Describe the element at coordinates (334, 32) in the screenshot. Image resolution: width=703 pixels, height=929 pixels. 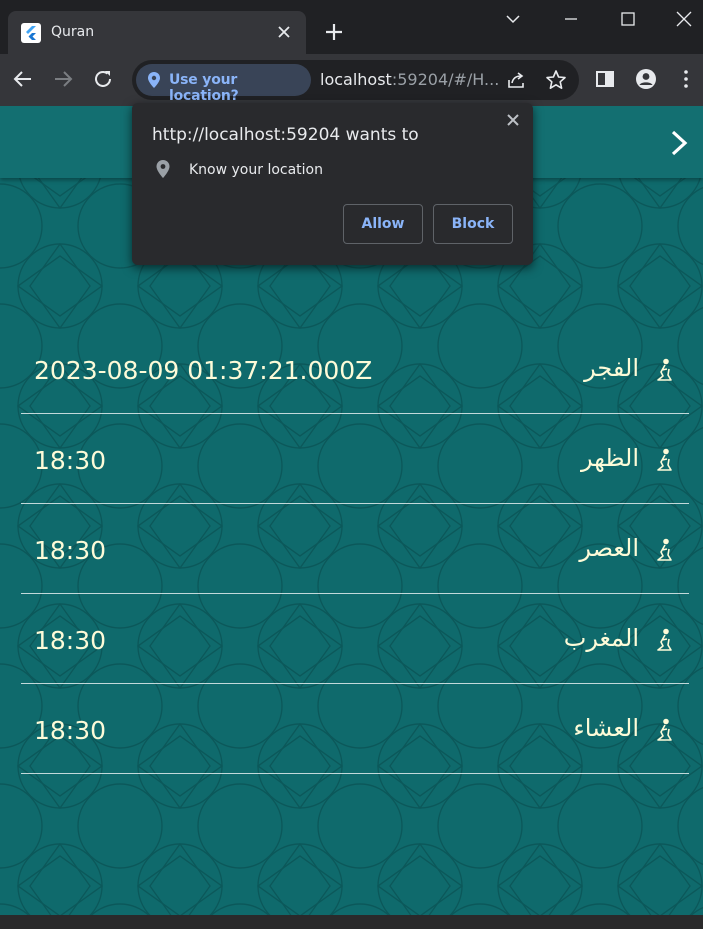
I see `plus-icon` at that location.